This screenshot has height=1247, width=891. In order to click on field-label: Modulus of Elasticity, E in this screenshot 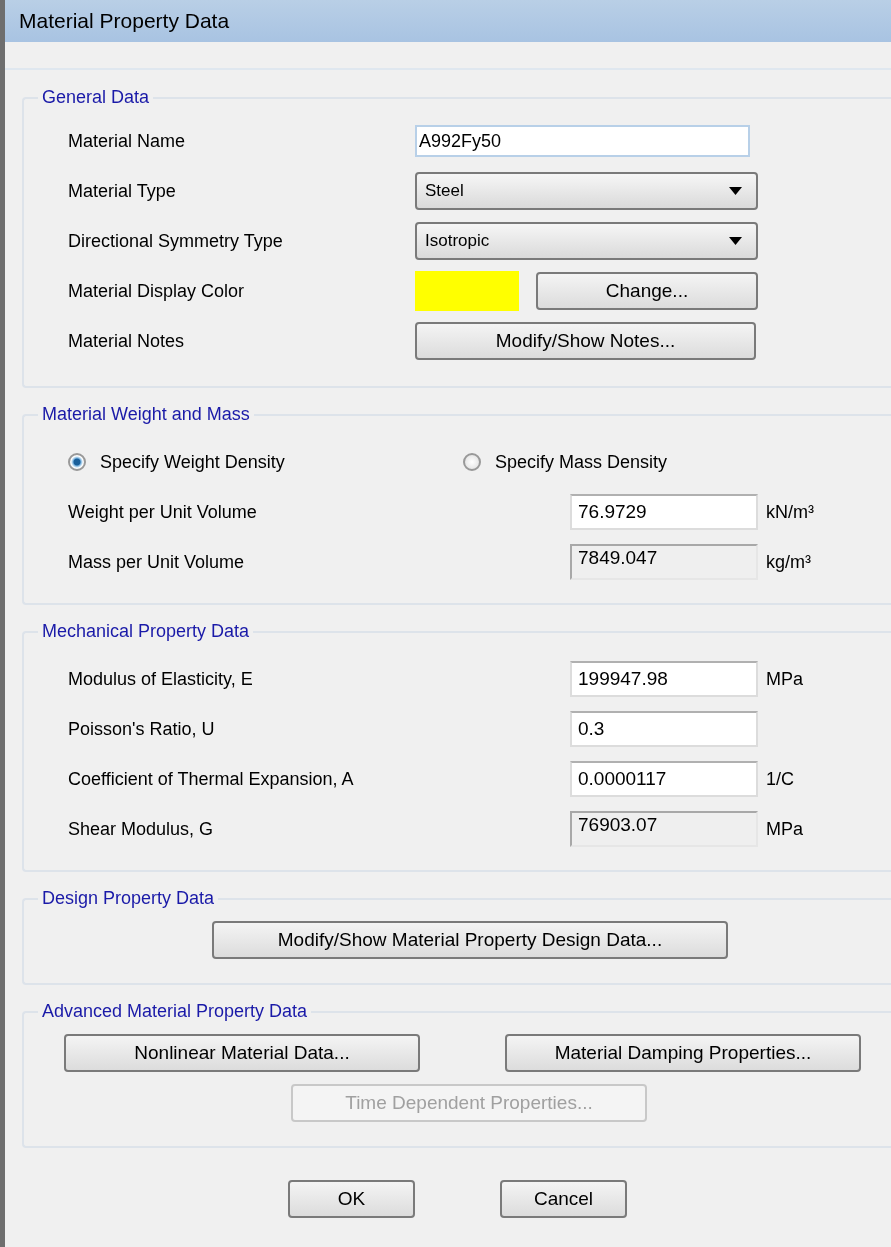, I will do `click(161, 679)`.